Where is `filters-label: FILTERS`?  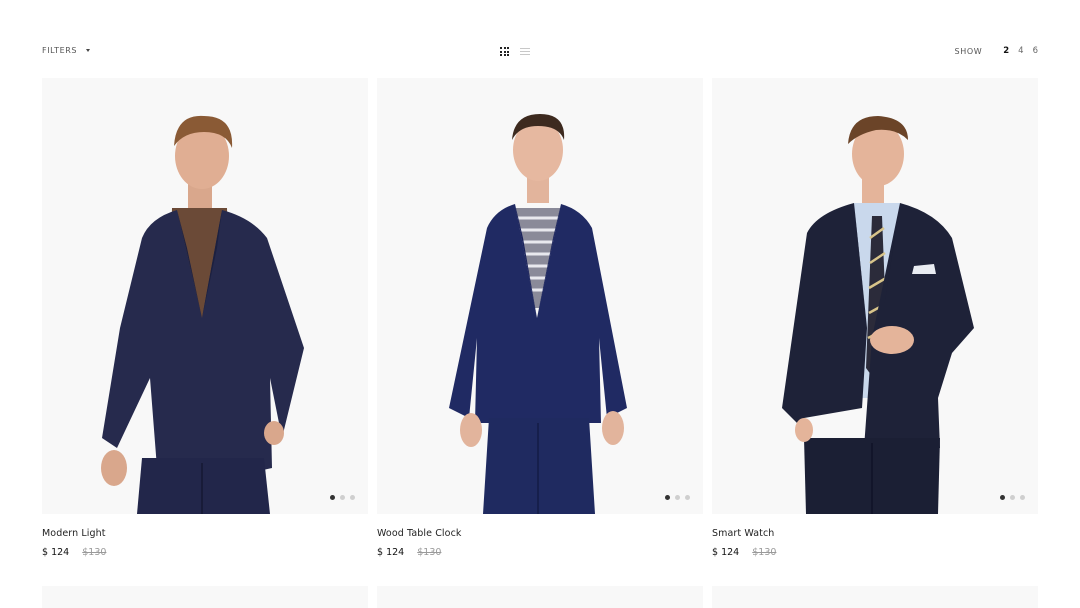 filters-label: FILTERS is located at coordinates (60, 50).